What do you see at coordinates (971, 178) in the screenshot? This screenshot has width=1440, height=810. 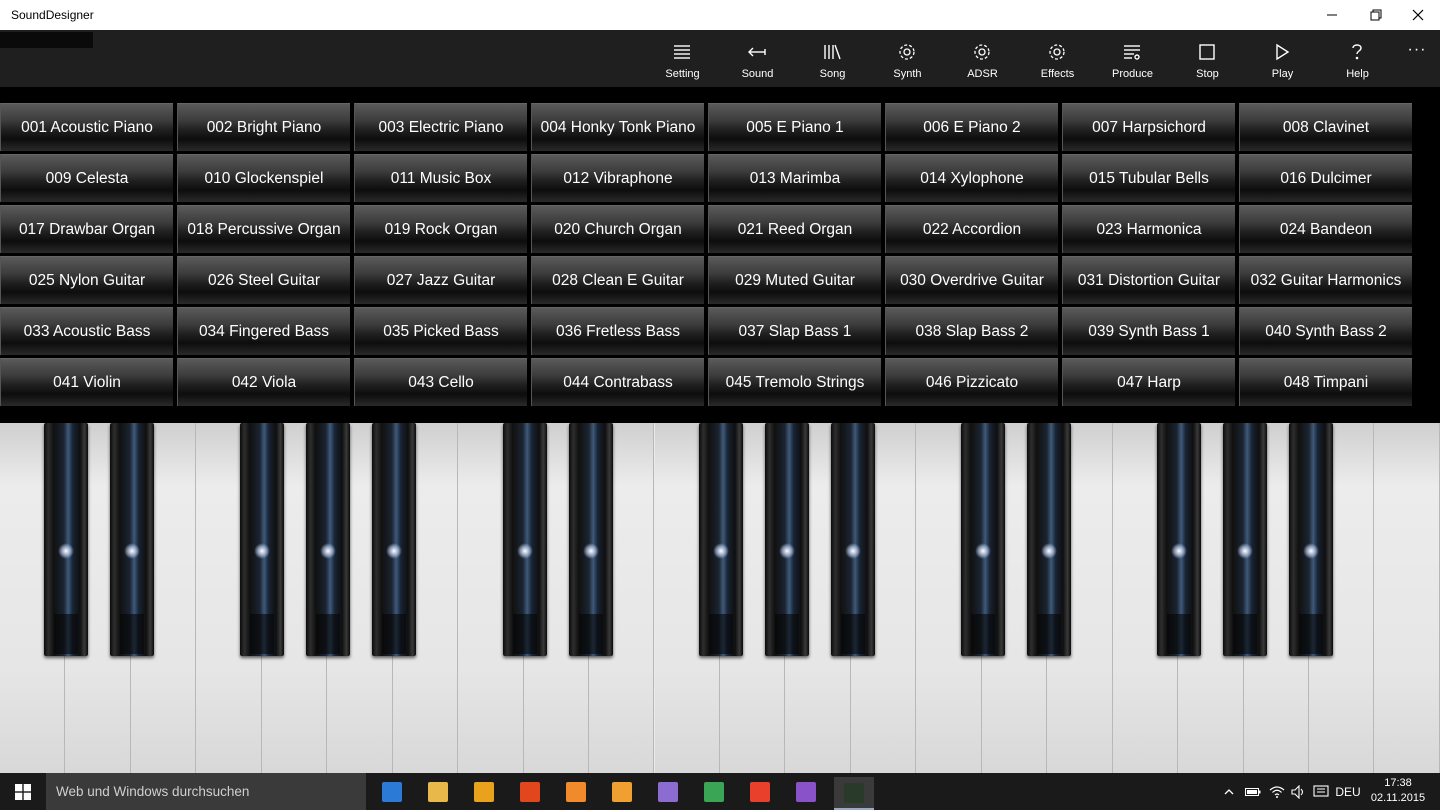 I see `instrument-button: 014 Xylophone` at bounding box center [971, 178].